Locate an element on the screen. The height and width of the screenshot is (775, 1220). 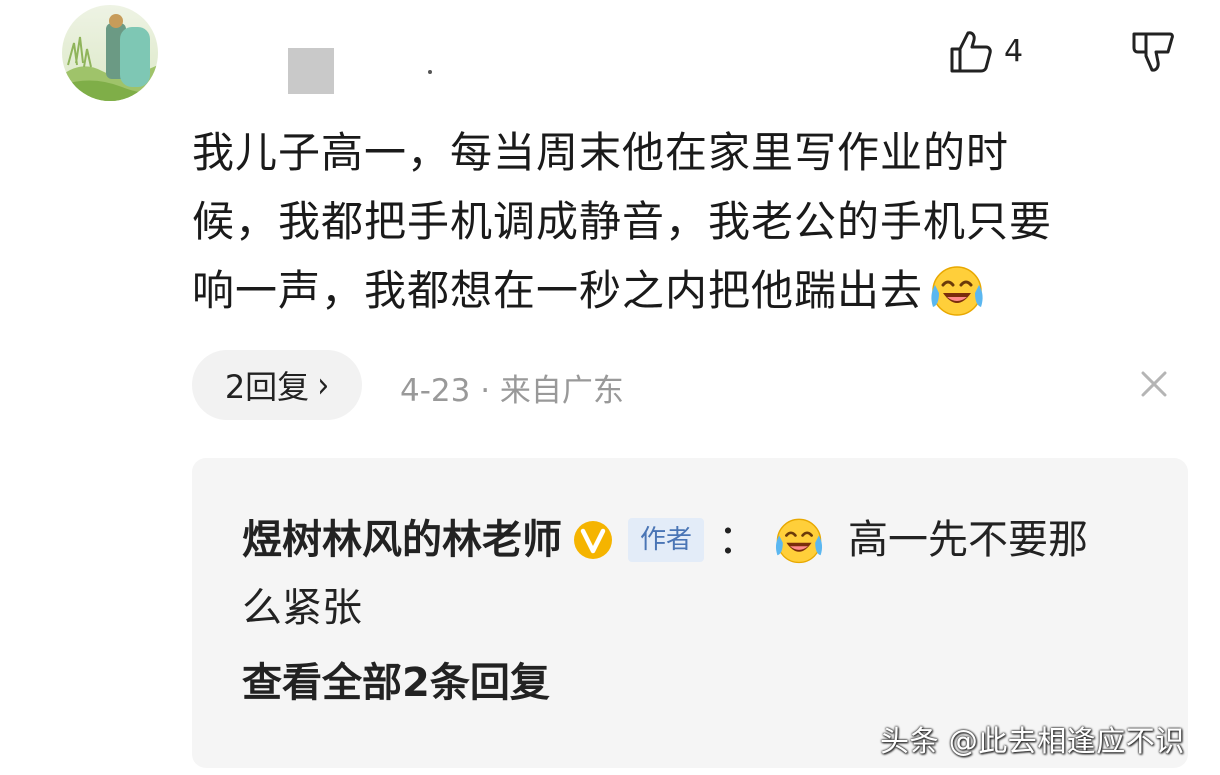
dislike-button is located at coordinates (1152, 52).